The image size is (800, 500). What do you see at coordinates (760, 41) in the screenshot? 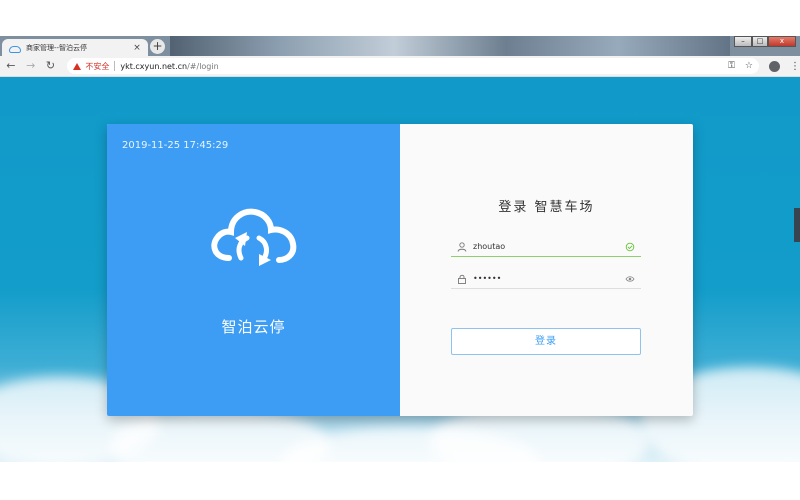
I see `maximize-button: □` at bounding box center [760, 41].